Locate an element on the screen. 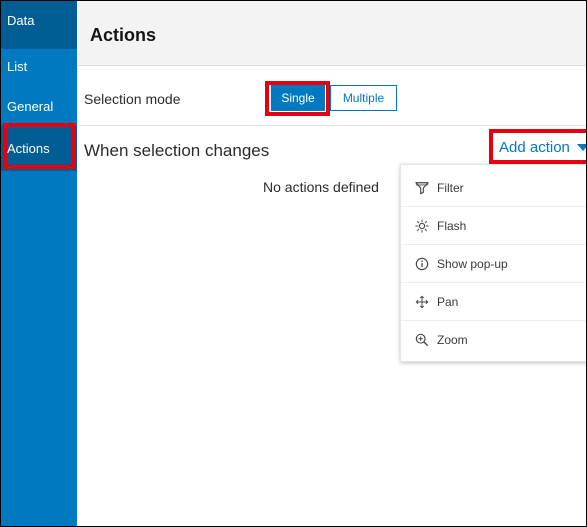 The height and width of the screenshot is (527, 587). sidebar-item-data: Data is located at coordinates (39, 25).